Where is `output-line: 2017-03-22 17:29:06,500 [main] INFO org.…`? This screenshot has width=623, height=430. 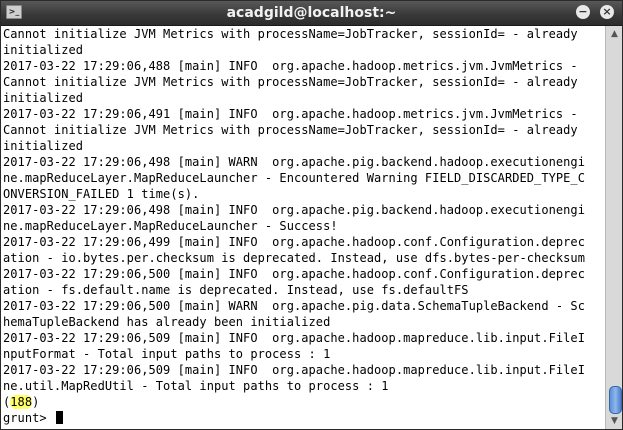 output-line: 2017-03-22 17:29:06,500 [main] INFO org.… is located at coordinates (294, 274).